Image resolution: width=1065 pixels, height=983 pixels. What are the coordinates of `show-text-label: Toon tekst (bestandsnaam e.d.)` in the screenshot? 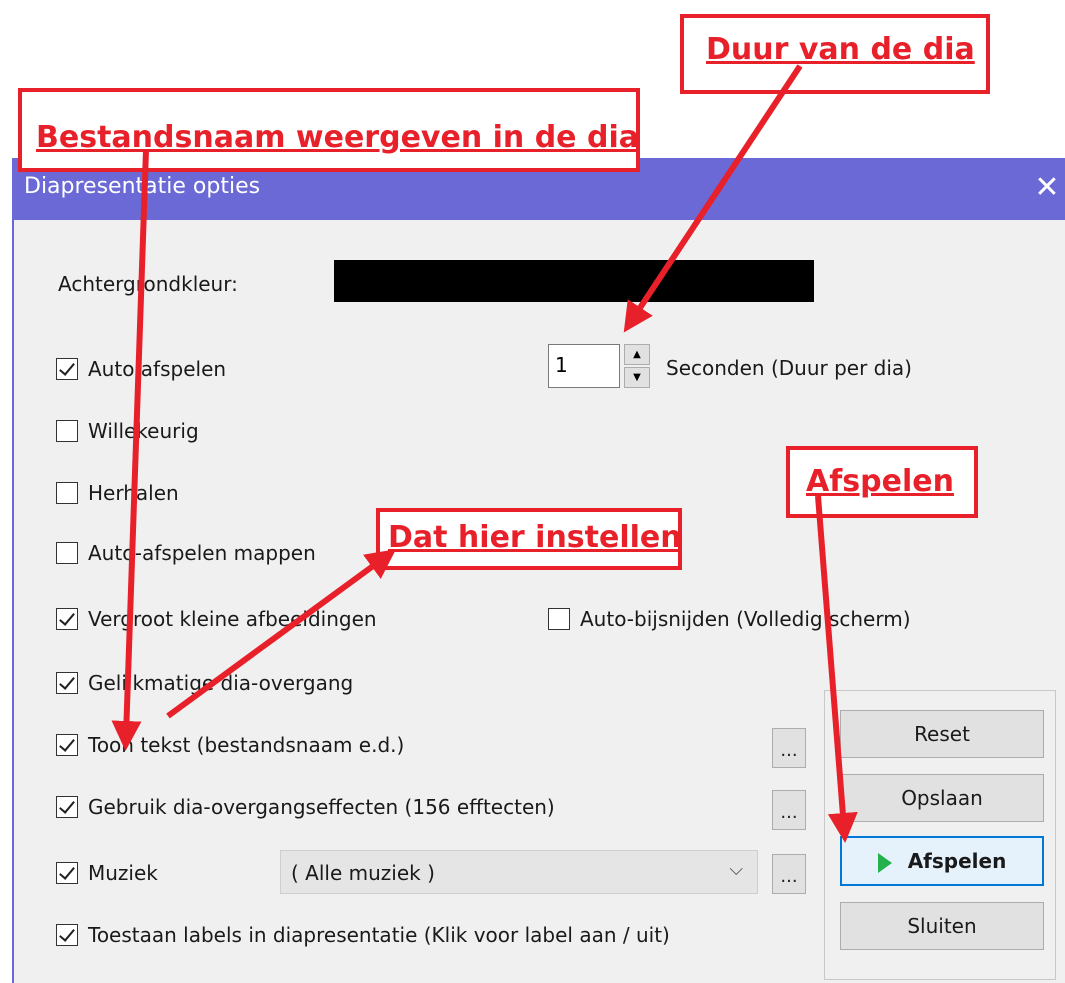 It's located at (246, 745).